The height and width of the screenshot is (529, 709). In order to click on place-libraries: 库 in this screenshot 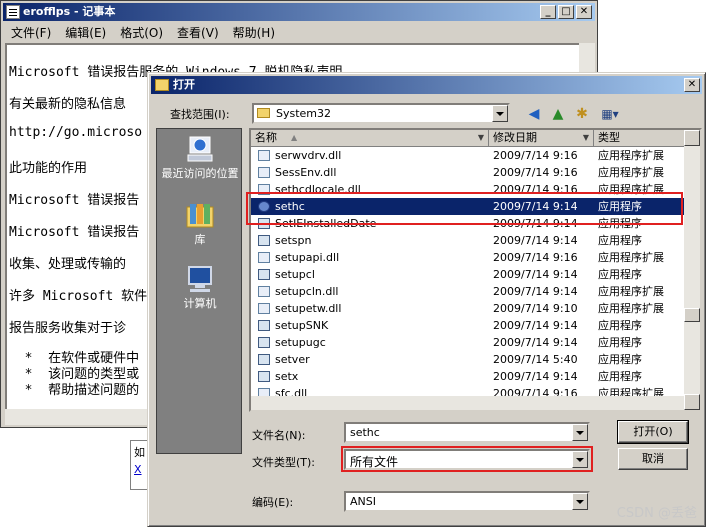, I will do `click(200, 224)`.